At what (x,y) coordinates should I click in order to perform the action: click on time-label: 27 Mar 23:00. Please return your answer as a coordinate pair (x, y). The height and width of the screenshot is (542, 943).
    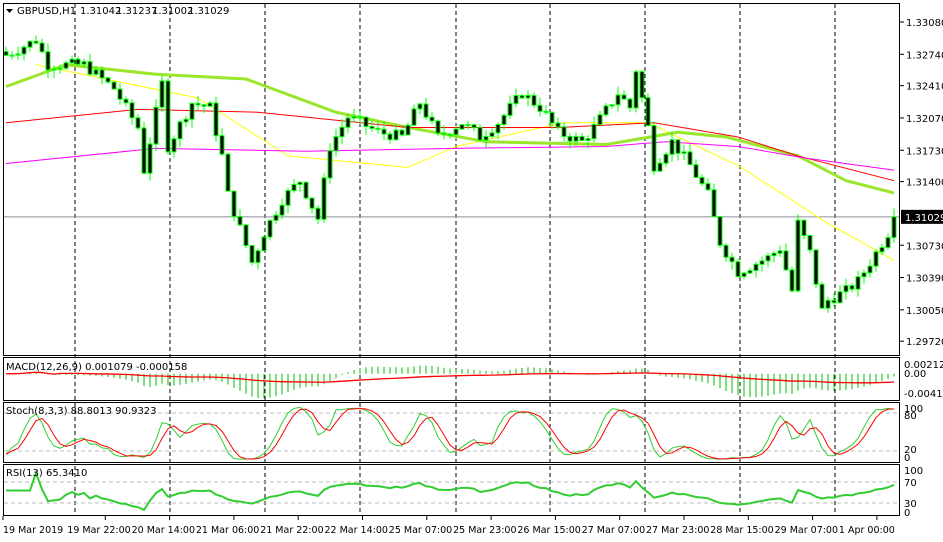
    Looking at the image, I should click on (677, 530).